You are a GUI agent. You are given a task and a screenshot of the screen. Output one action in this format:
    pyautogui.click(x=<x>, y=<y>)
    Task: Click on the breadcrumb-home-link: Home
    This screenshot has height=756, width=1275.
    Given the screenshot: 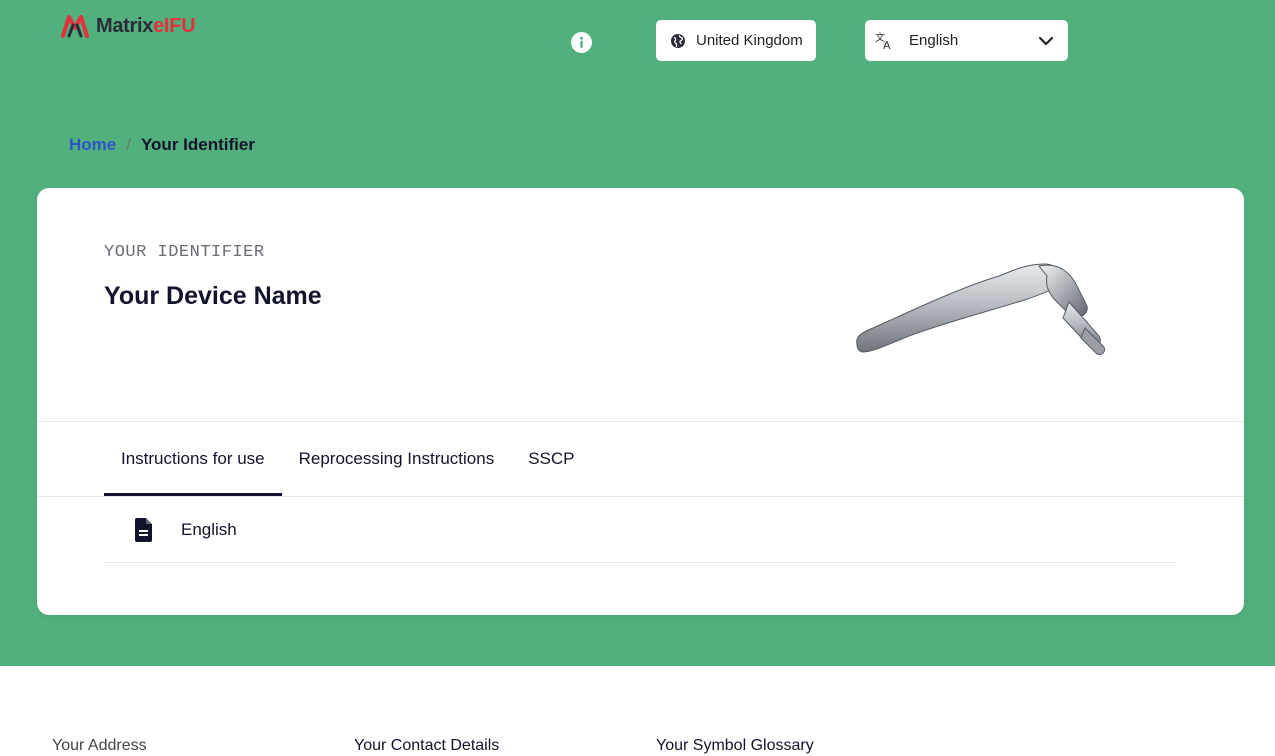 What is the action you would take?
    pyautogui.click(x=92, y=145)
    